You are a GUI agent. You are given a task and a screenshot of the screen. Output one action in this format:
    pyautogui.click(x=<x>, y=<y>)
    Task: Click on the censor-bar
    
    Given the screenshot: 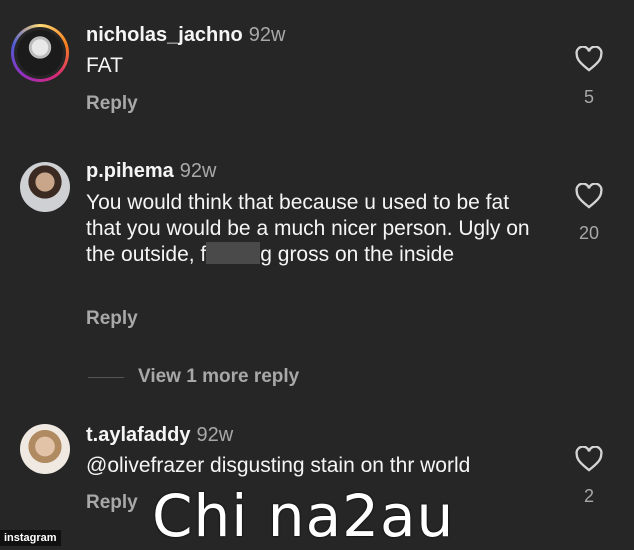 What is the action you would take?
    pyautogui.click(x=233, y=253)
    